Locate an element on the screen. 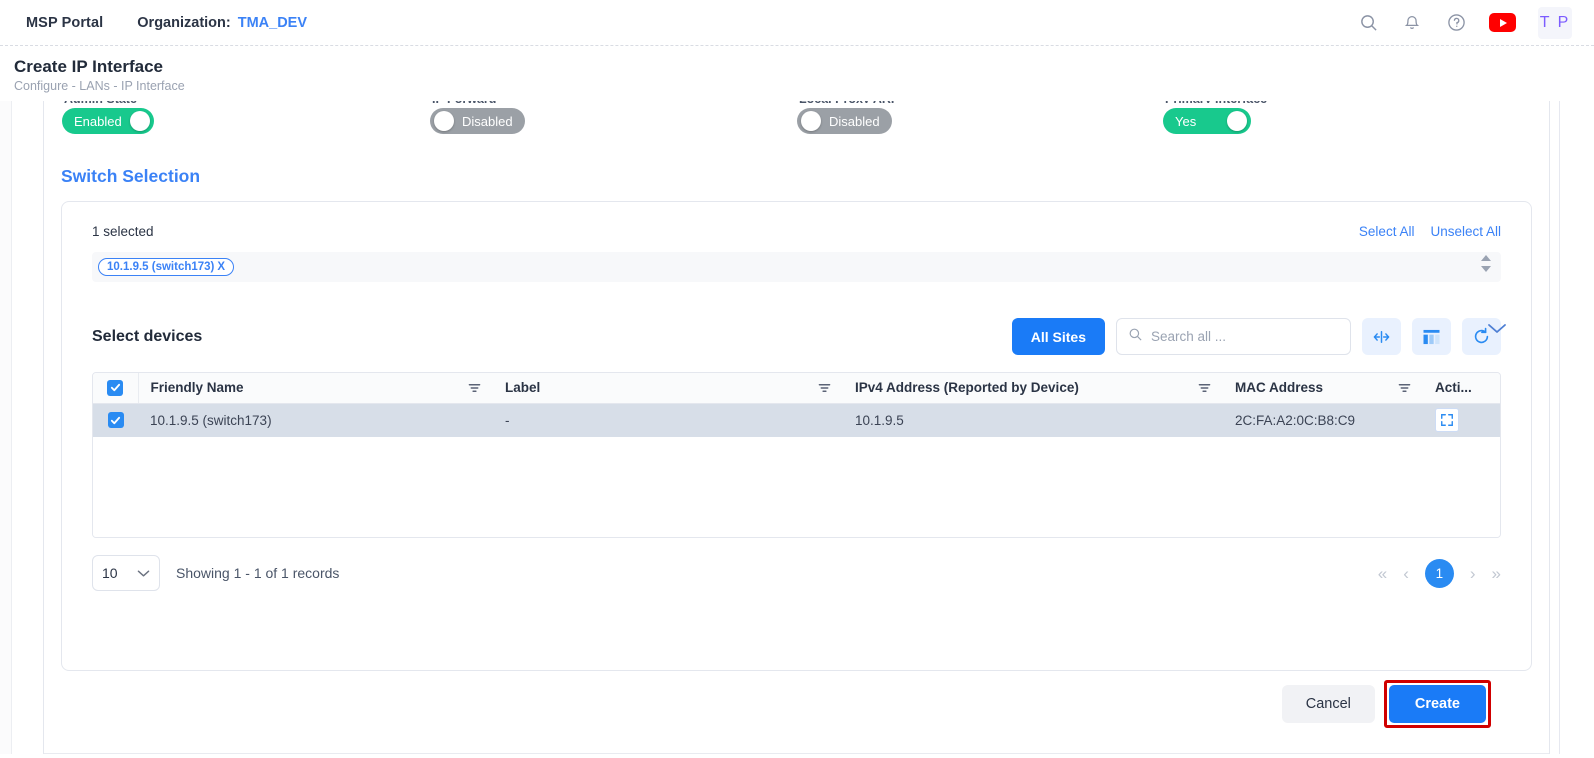 The height and width of the screenshot is (758, 1594). chip-scroll-spinner is located at coordinates (1486, 263).